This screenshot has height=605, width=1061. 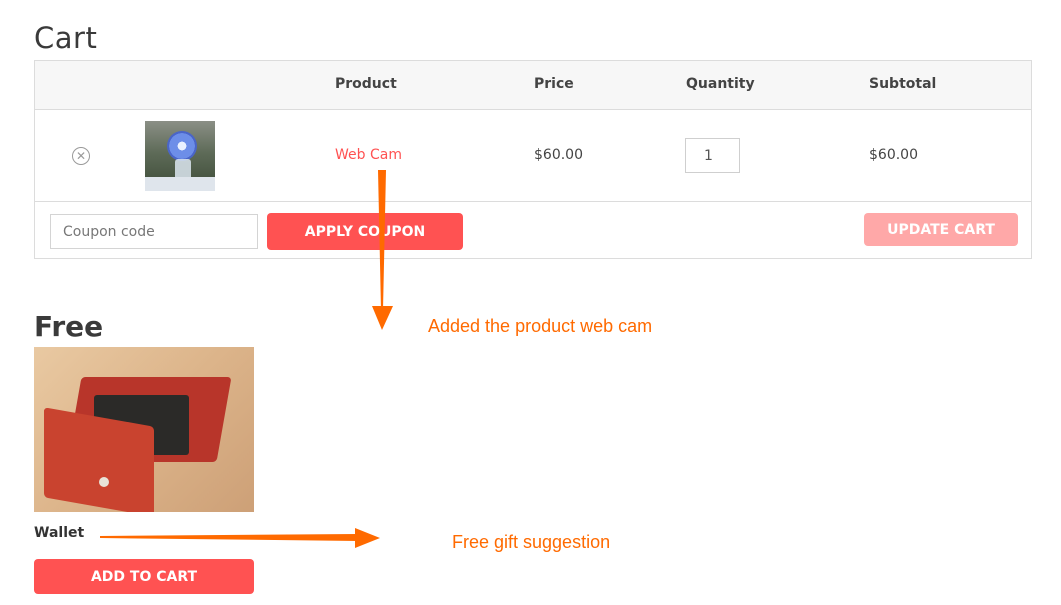 What do you see at coordinates (531, 542) in the screenshot?
I see `annotation-free-gift: Free gift suggestion` at bounding box center [531, 542].